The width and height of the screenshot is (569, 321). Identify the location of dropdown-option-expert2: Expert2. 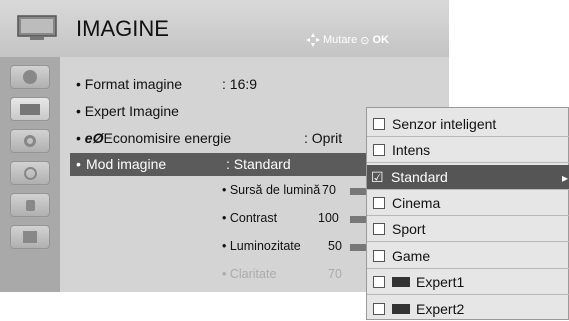
(468, 308).